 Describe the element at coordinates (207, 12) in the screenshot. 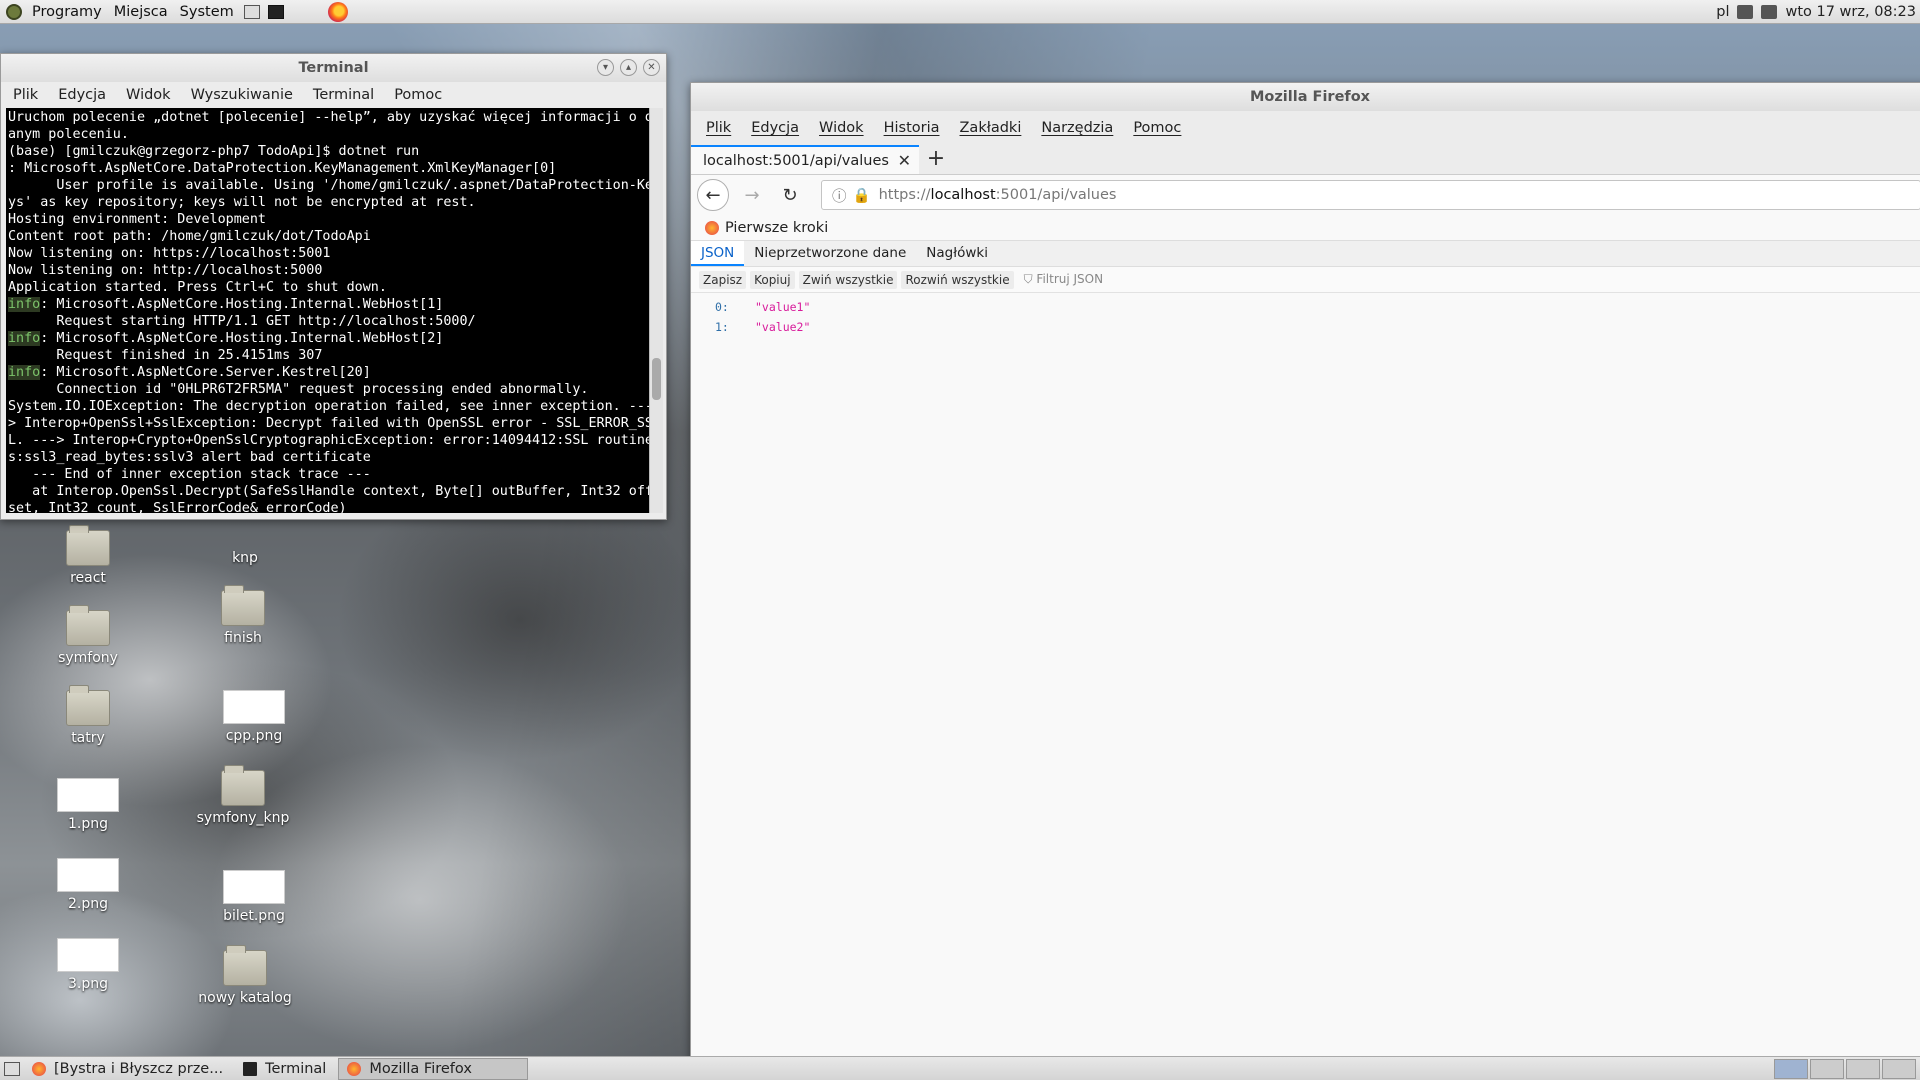

I see `menu-system: System` at that location.